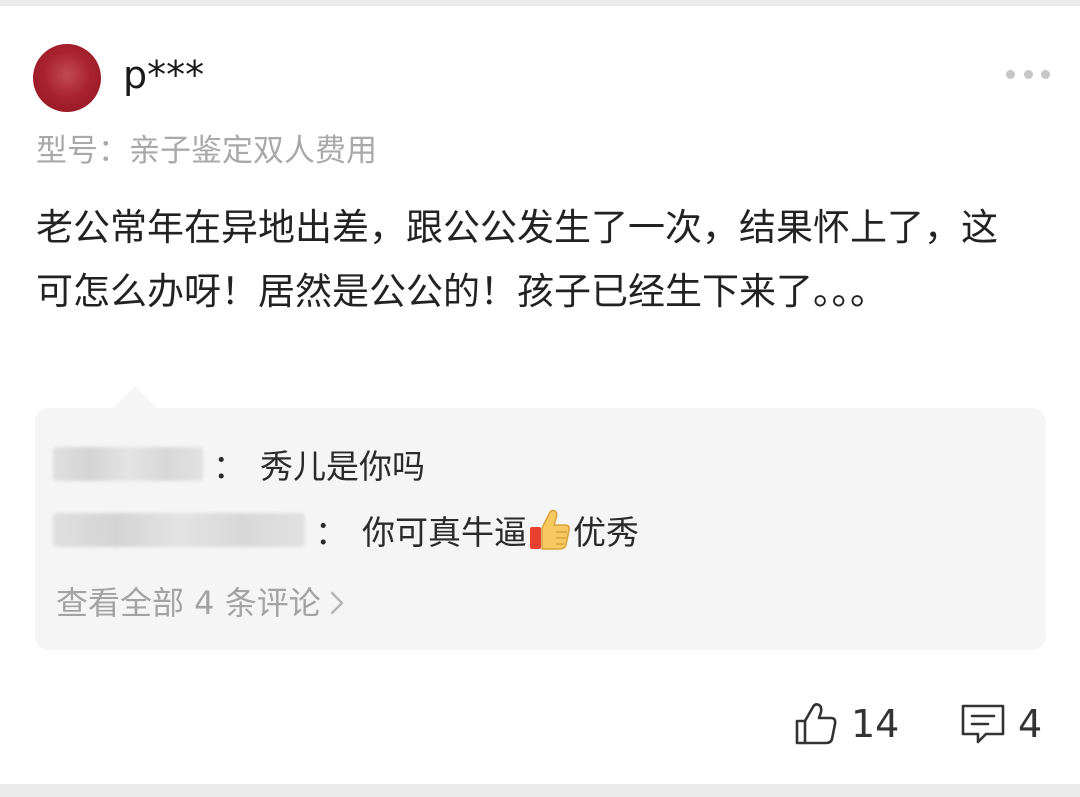 The width and height of the screenshot is (1080, 797). Describe the element at coordinates (253, 151) in the screenshot. I see `model-value: 亲子鉴定双人费用` at that location.